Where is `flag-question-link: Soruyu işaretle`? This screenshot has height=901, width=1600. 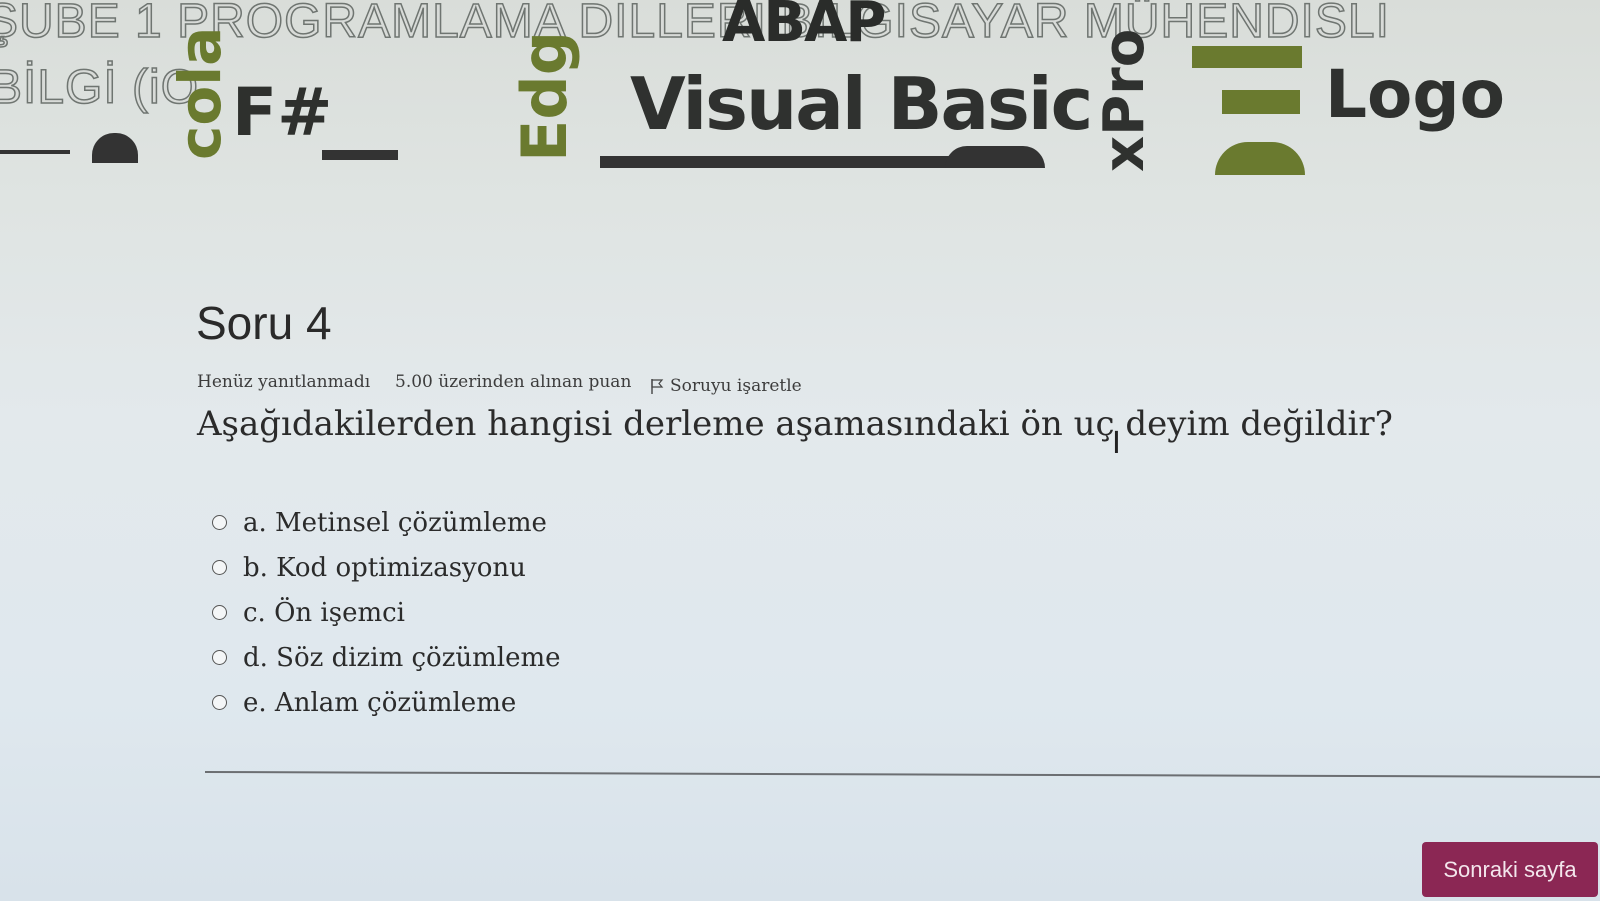 flag-question-link: Soruyu işaretle is located at coordinates (726, 386).